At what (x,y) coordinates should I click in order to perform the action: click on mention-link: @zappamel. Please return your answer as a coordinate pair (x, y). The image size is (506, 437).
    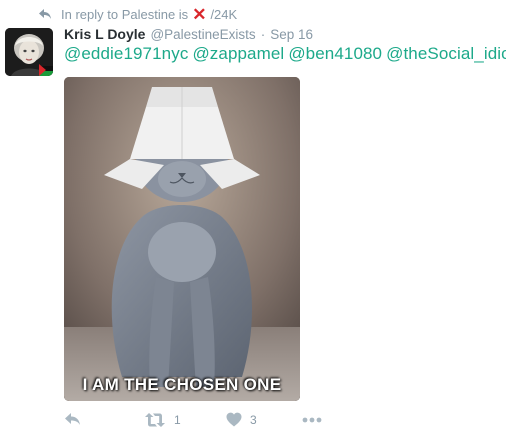
    Looking at the image, I should click on (238, 53).